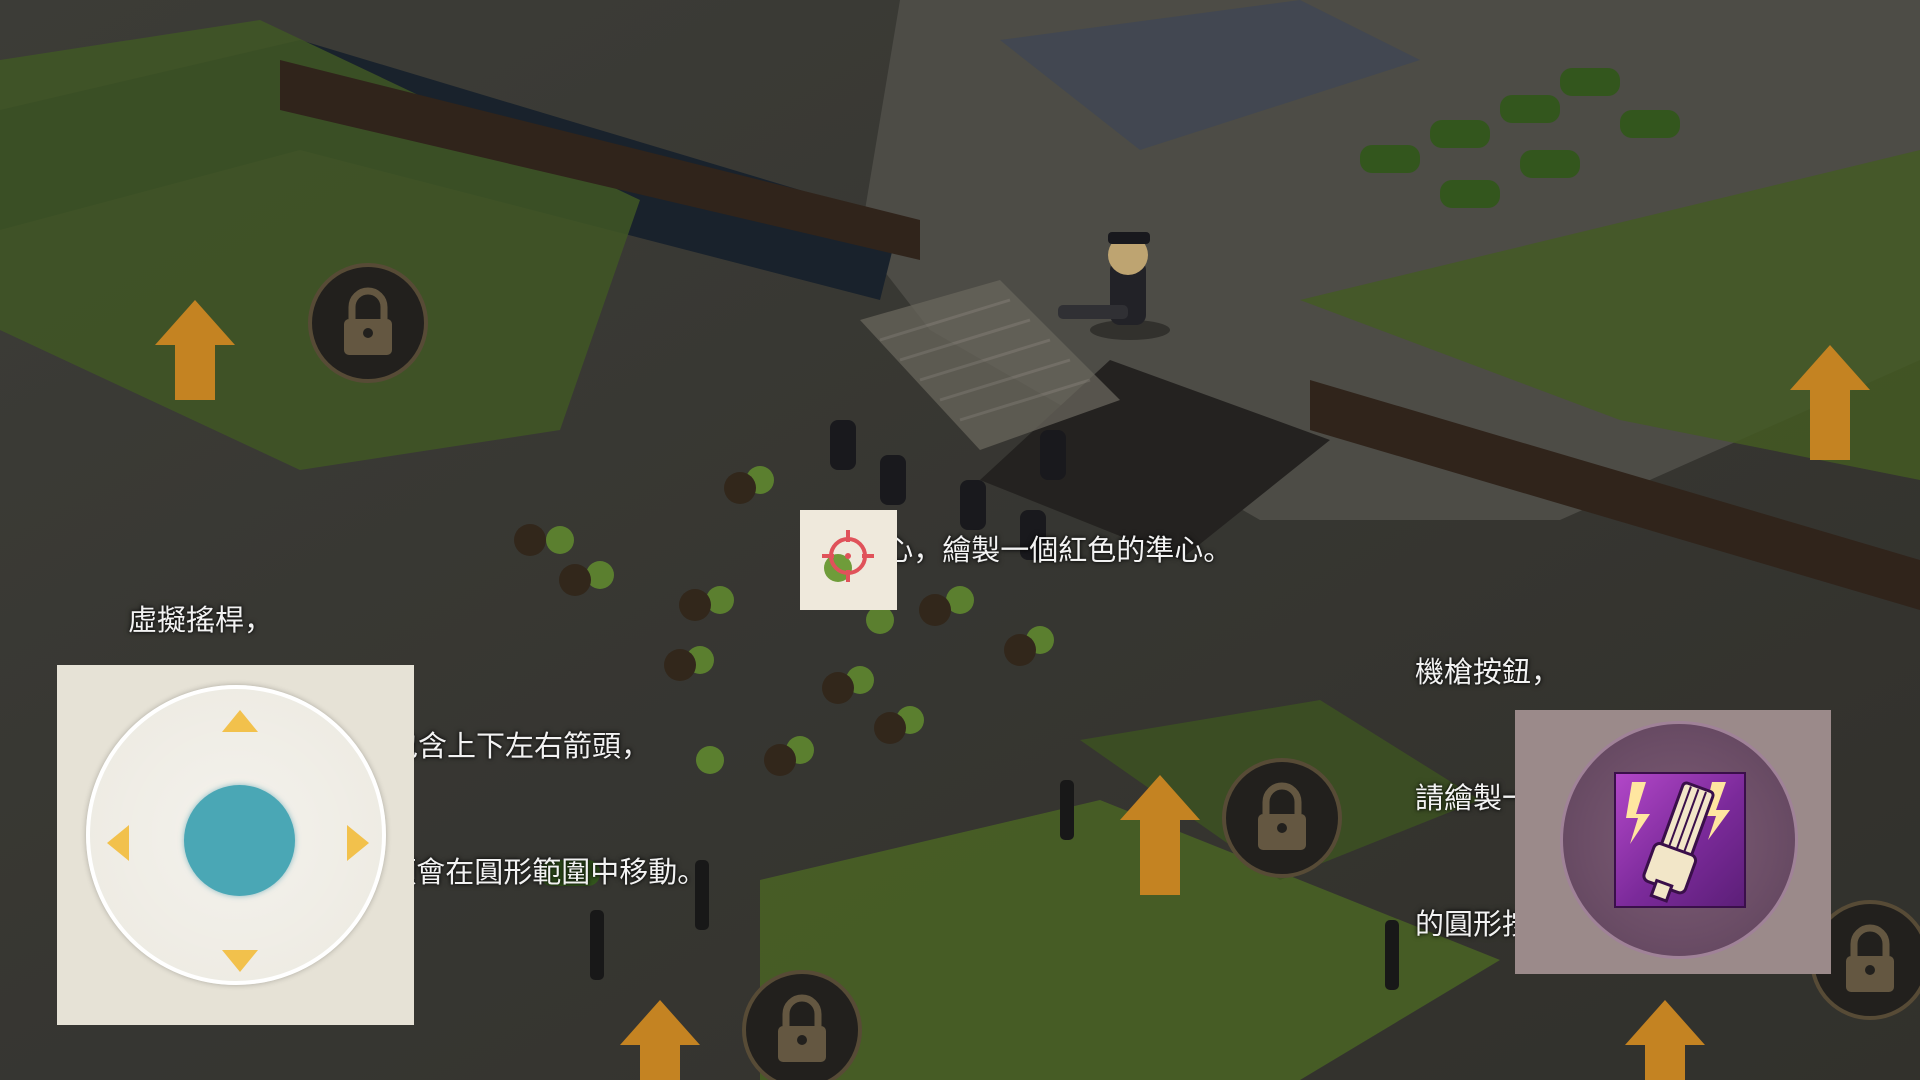 The image size is (1920, 1080). Describe the element at coordinates (201, 620) in the screenshot. I see `joystick-annotation-line1: 虛擬搖桿，` at that location.